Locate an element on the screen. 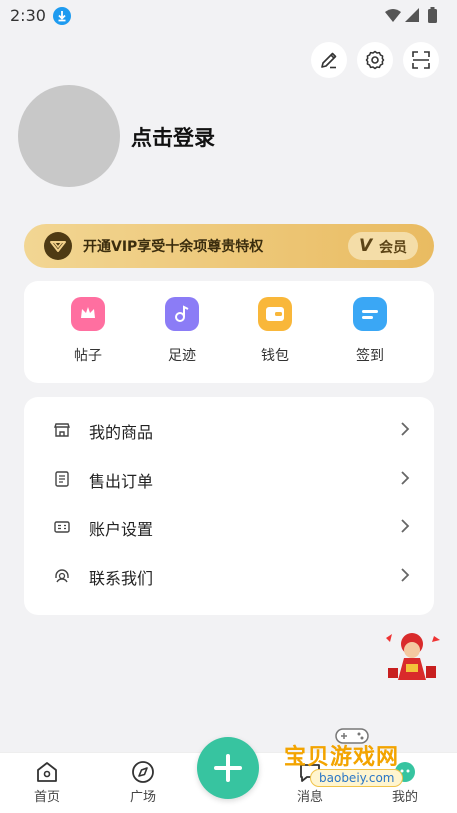  tab-home: 首页 is located at coordinates (47, 782).